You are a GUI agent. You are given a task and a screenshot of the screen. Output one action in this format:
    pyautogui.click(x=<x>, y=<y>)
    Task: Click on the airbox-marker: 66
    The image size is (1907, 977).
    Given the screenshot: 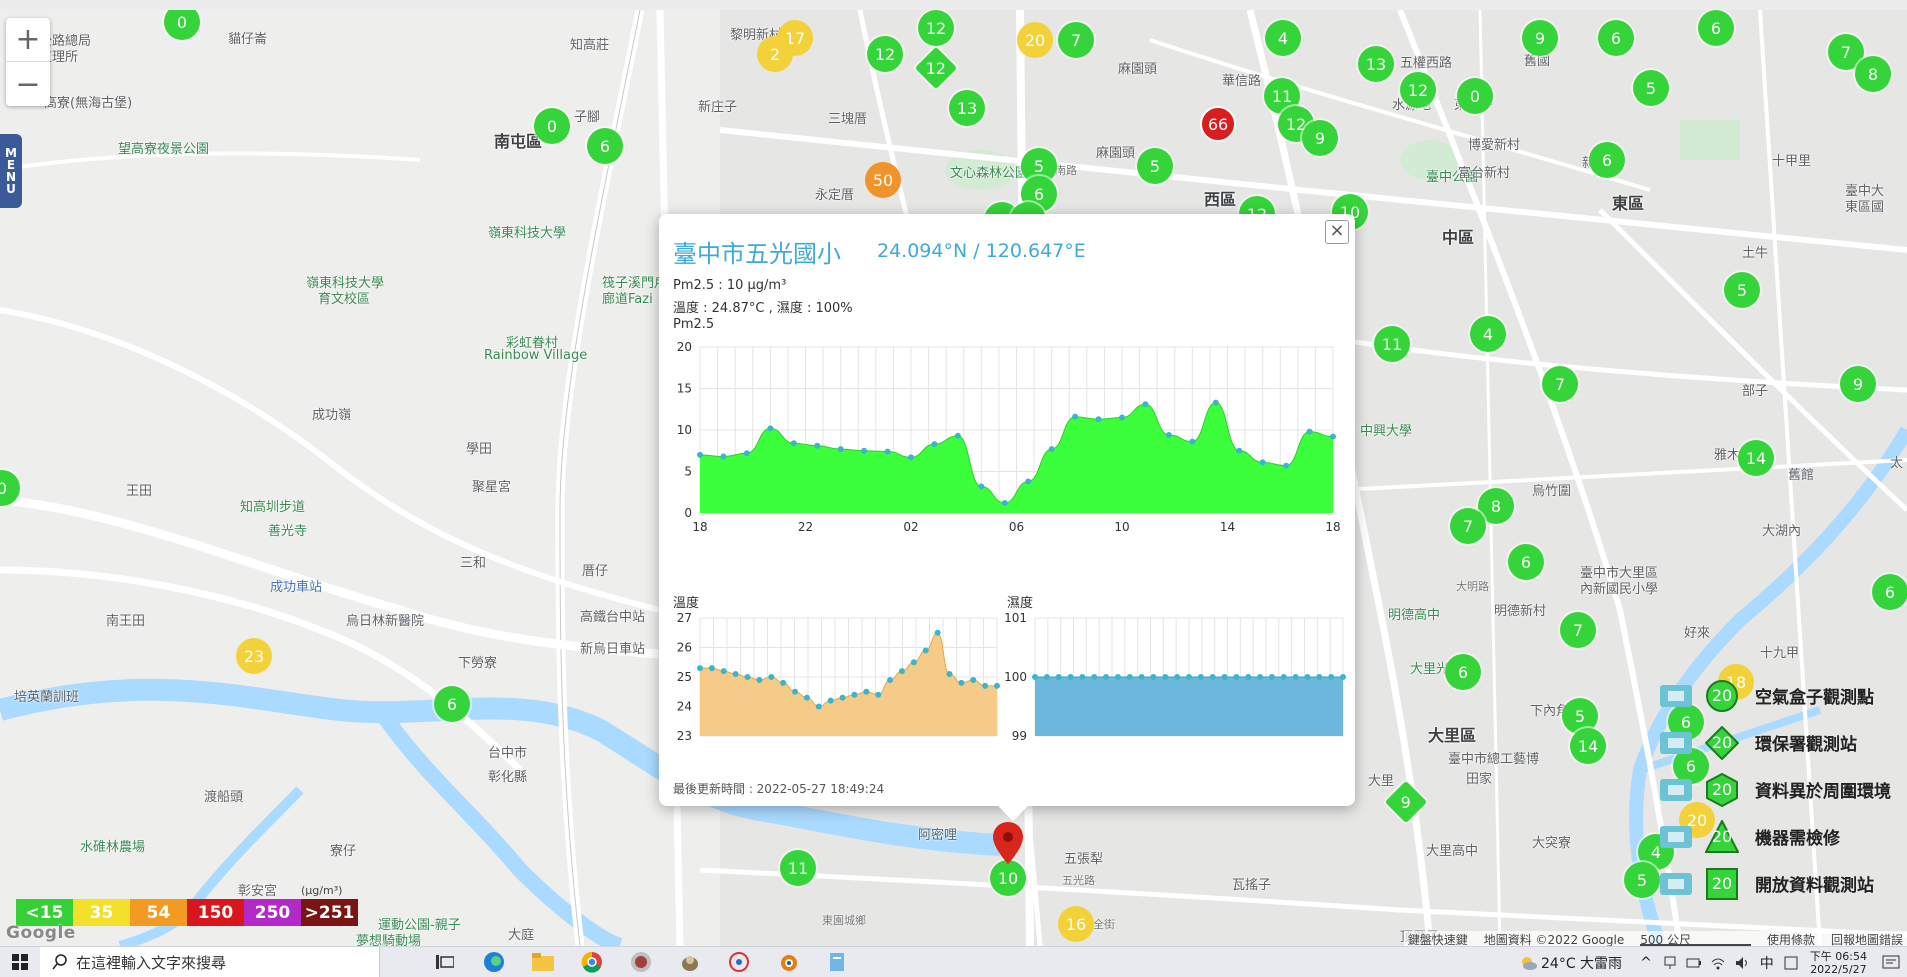 What is the action you would take?
    pyautogui.click(x=1218, y=124)
    